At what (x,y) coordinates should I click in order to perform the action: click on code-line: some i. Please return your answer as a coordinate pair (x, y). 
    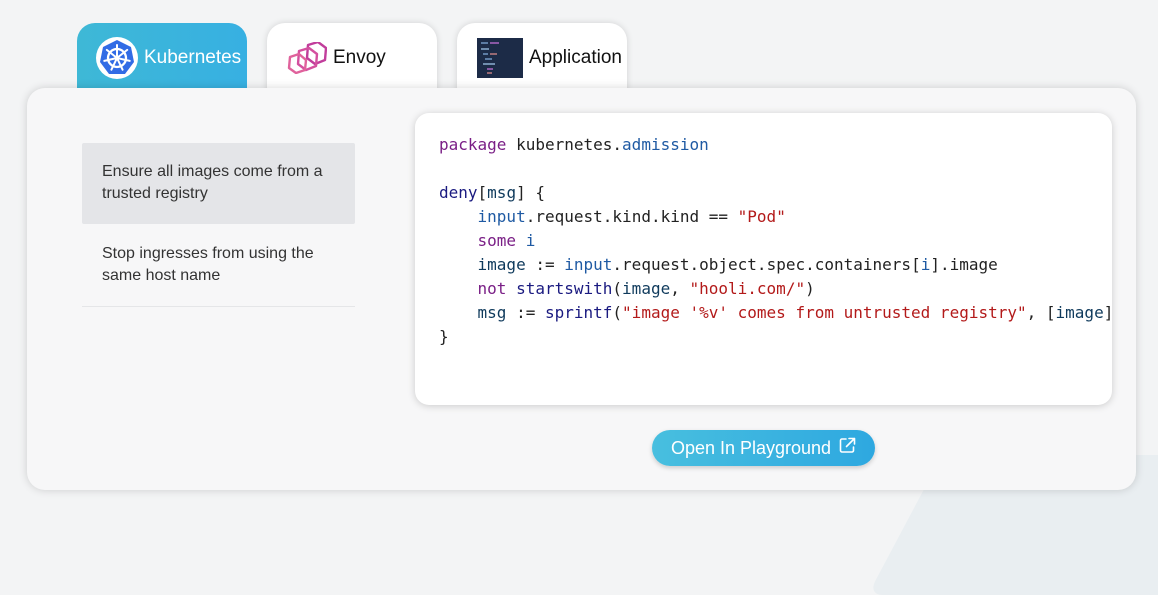
    Looking at the image, I should click on (506, 240).